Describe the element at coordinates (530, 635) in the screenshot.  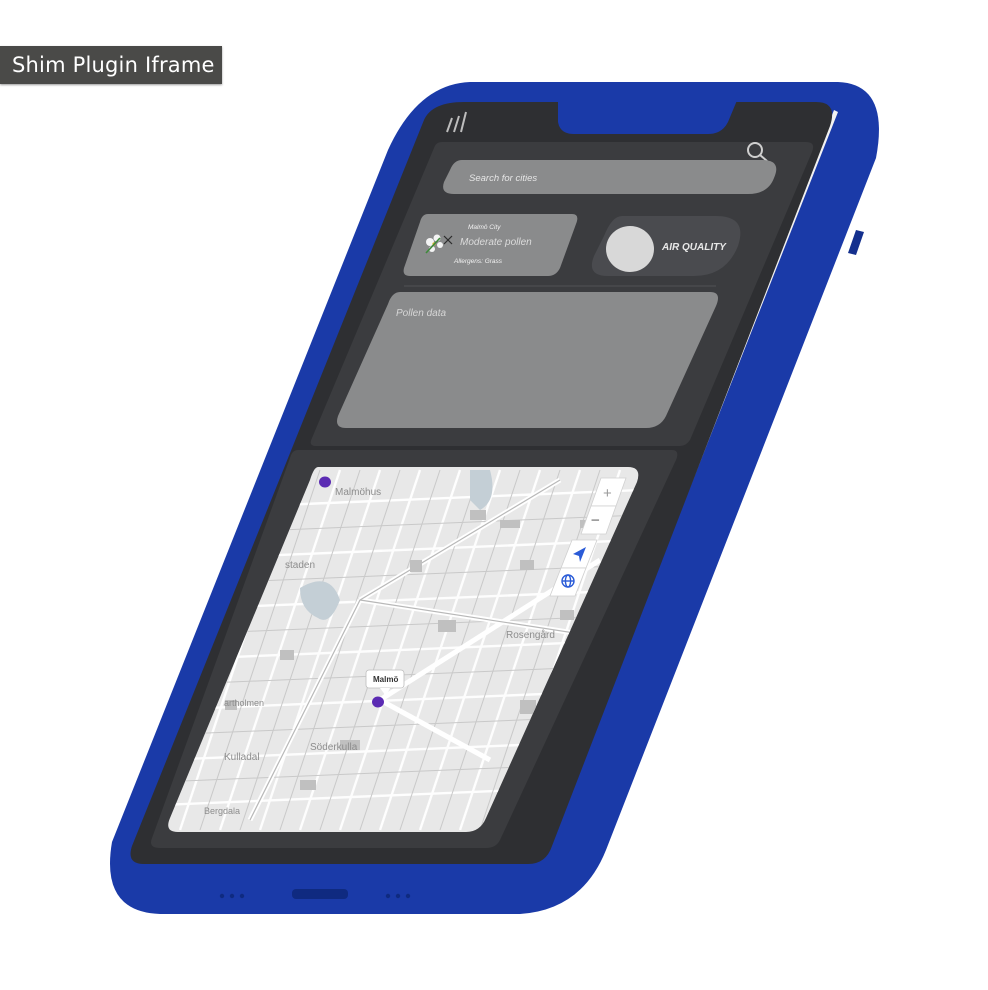
I see `map-place-name: Rosengård` at that location.